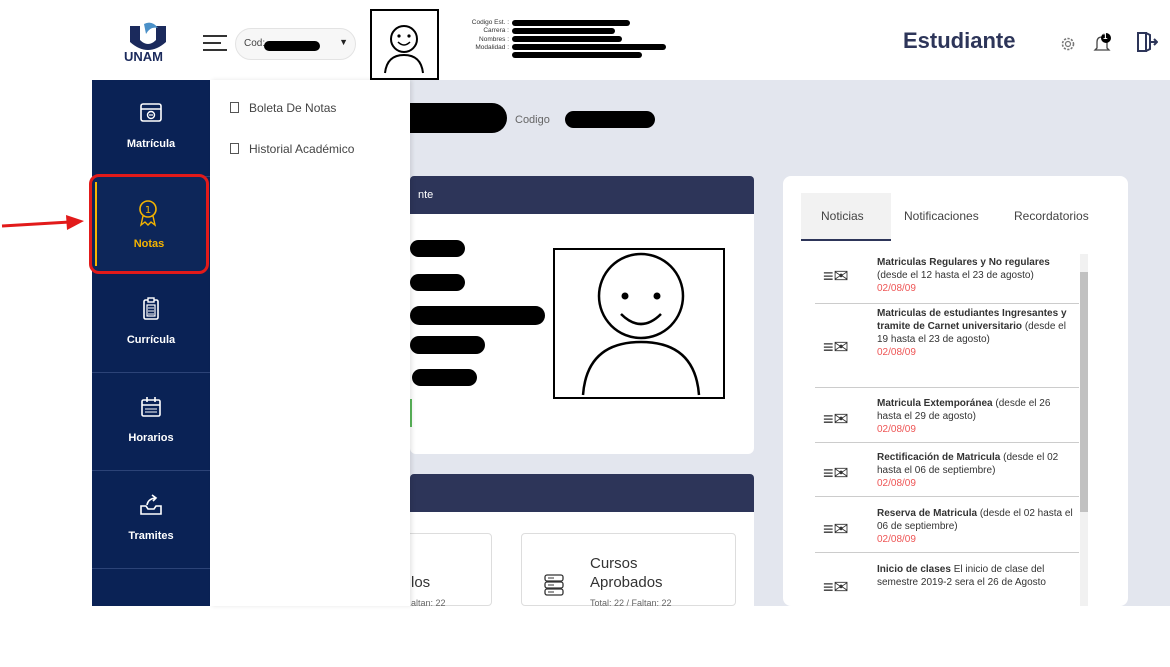  Describe the element at coordinates (955, 275) in the screenshot. I see `news-detail: (desde el 12 hasta el 23 de agosto)` at that location.